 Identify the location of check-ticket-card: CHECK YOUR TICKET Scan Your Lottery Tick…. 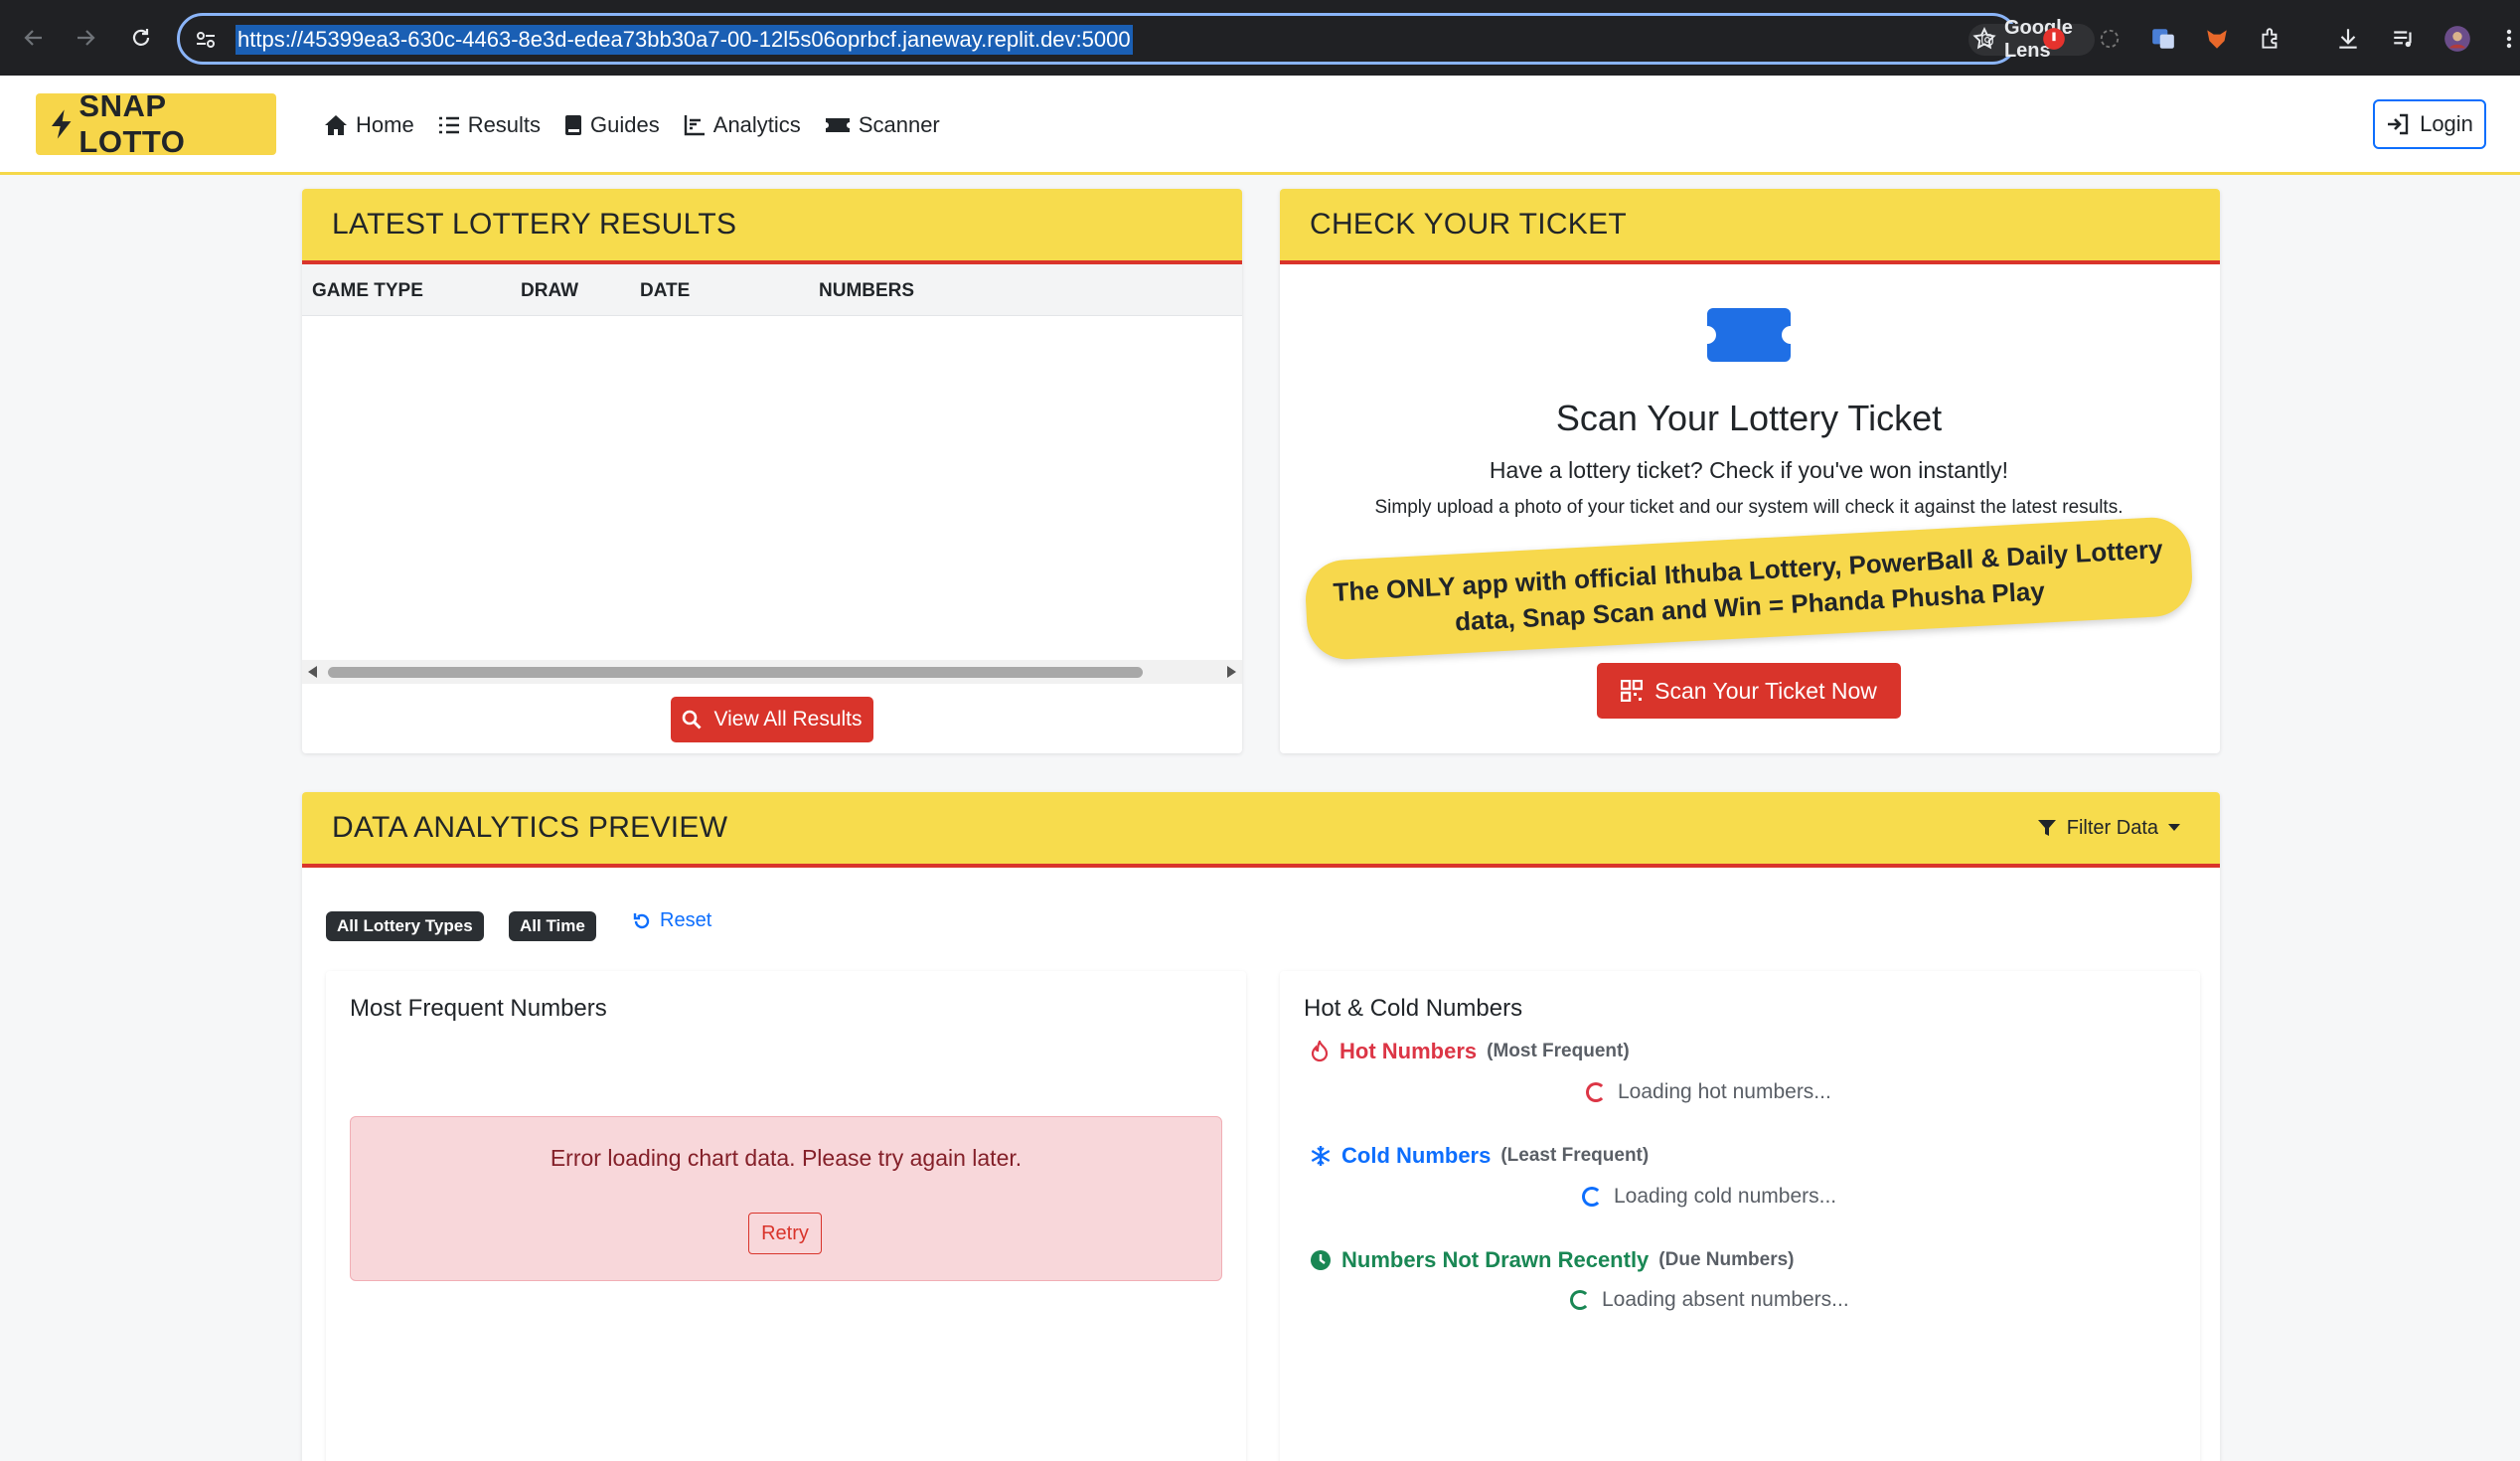
(1750, 471).